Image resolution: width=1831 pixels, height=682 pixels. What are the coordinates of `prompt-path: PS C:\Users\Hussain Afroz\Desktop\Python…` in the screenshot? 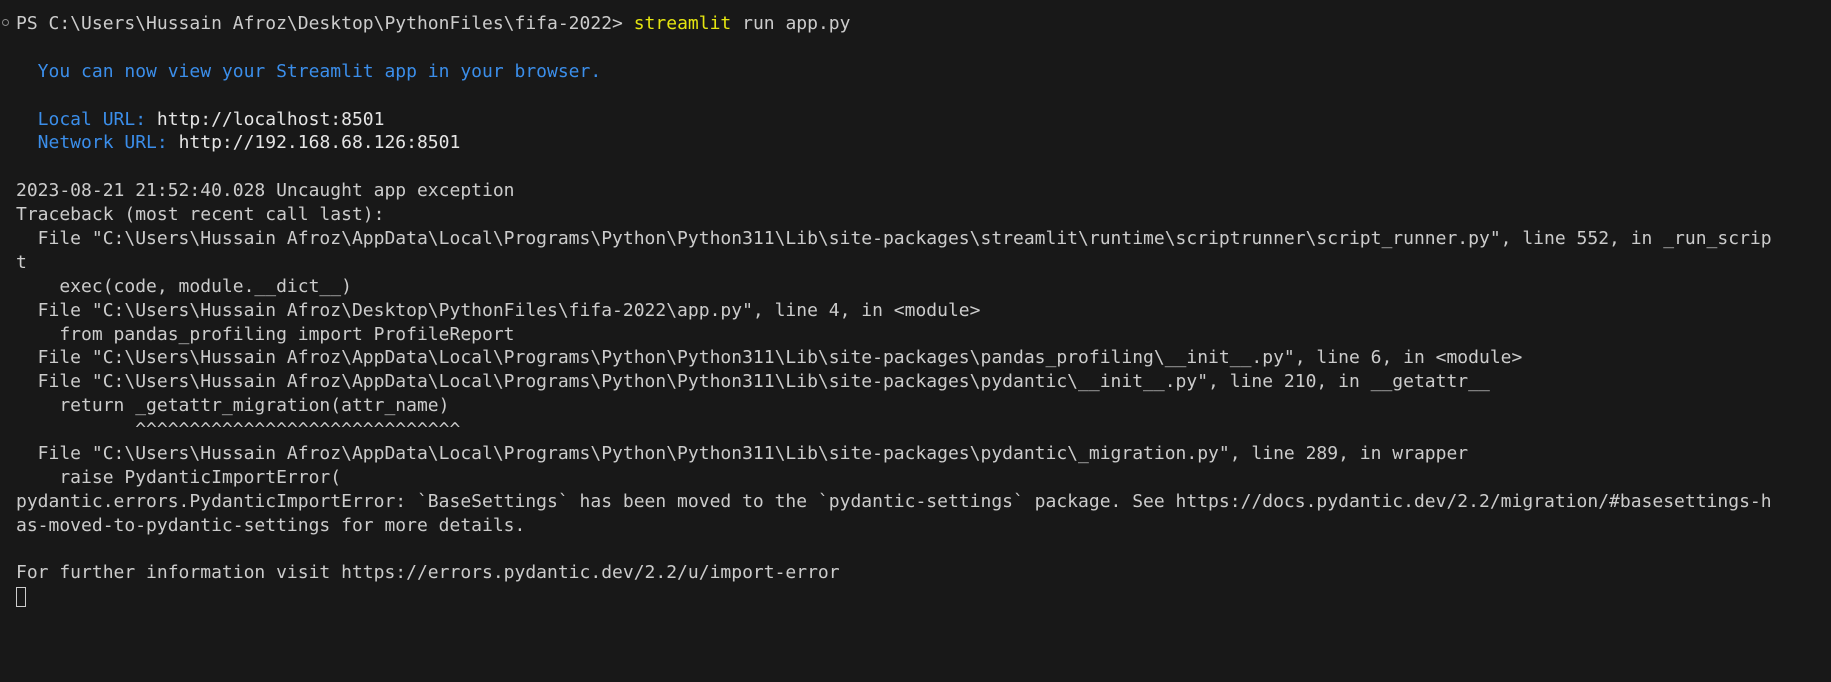 It's located at (325, 23).